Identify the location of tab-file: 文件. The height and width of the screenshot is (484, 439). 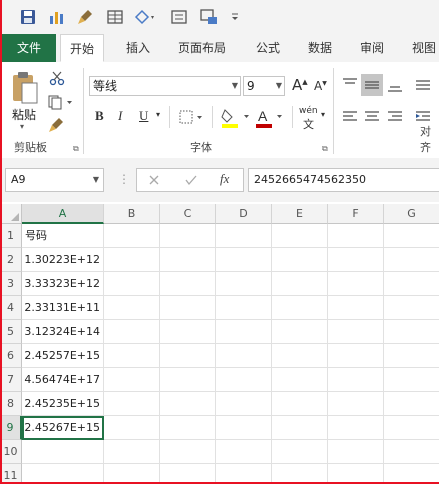
(29, 48).